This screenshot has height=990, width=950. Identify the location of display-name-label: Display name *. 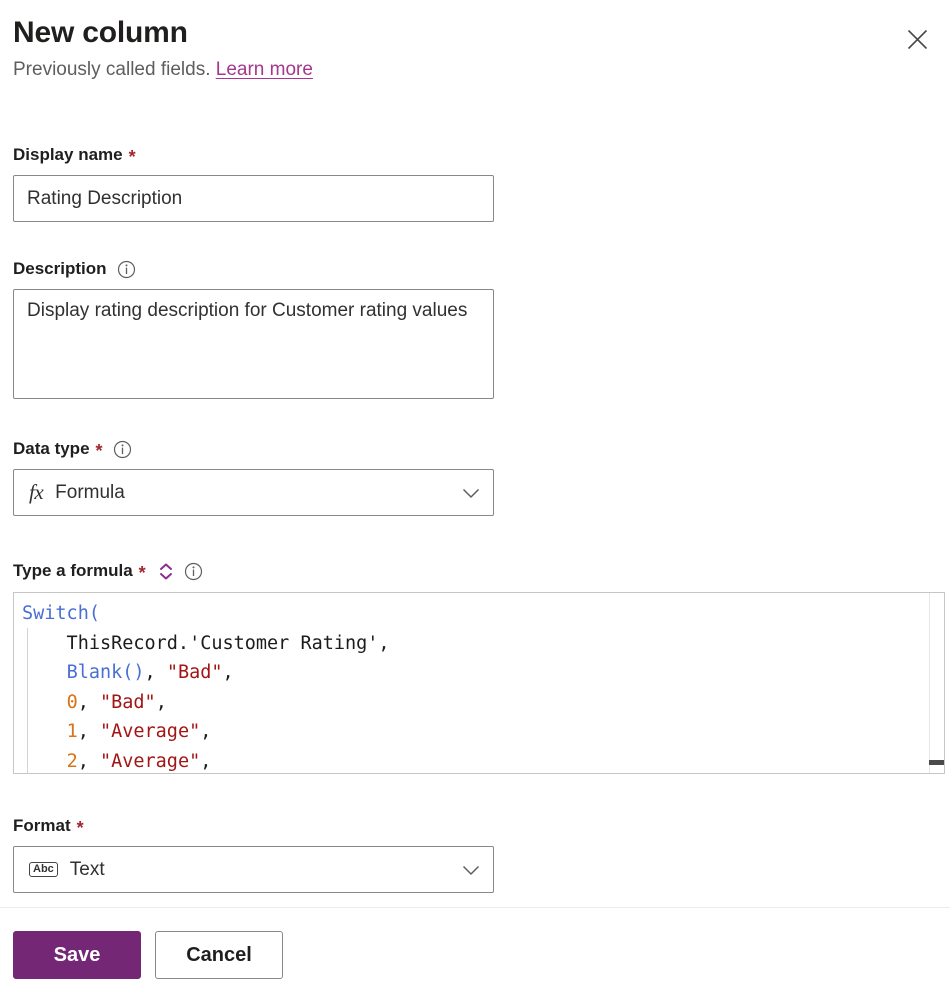
(253, 155).